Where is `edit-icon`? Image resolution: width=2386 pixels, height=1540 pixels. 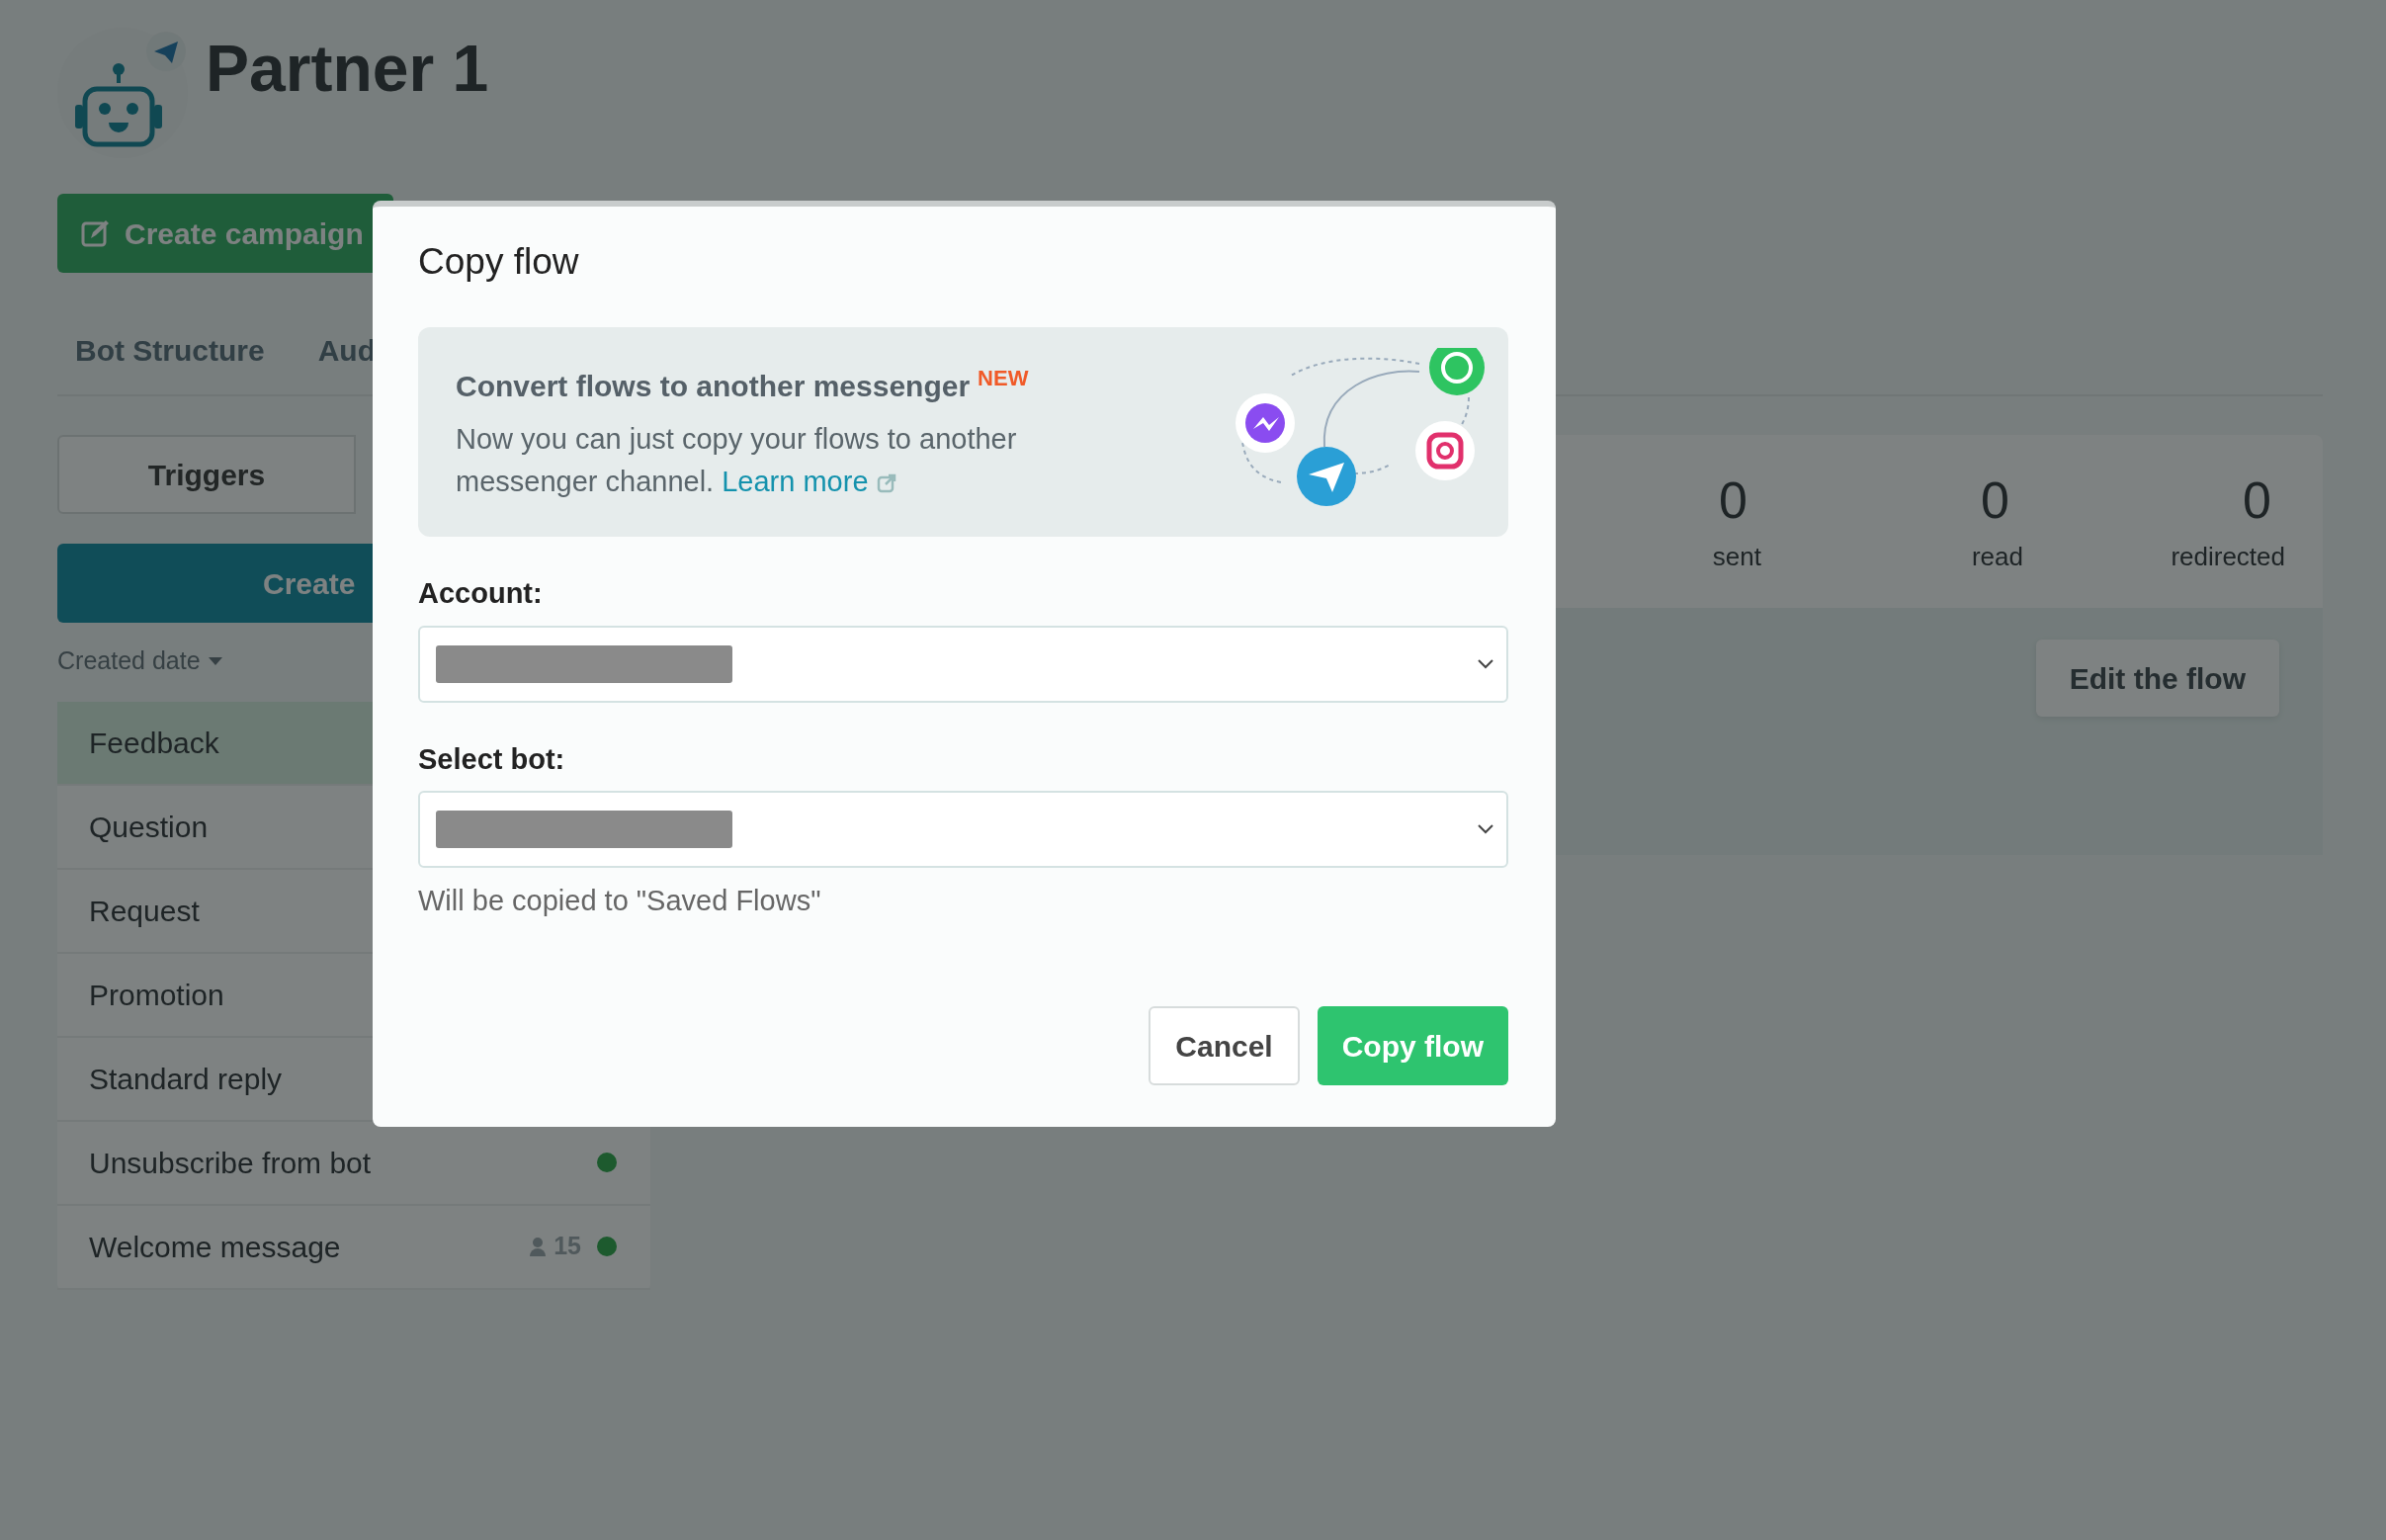
edit-icon is located at coordinates (96, 233).